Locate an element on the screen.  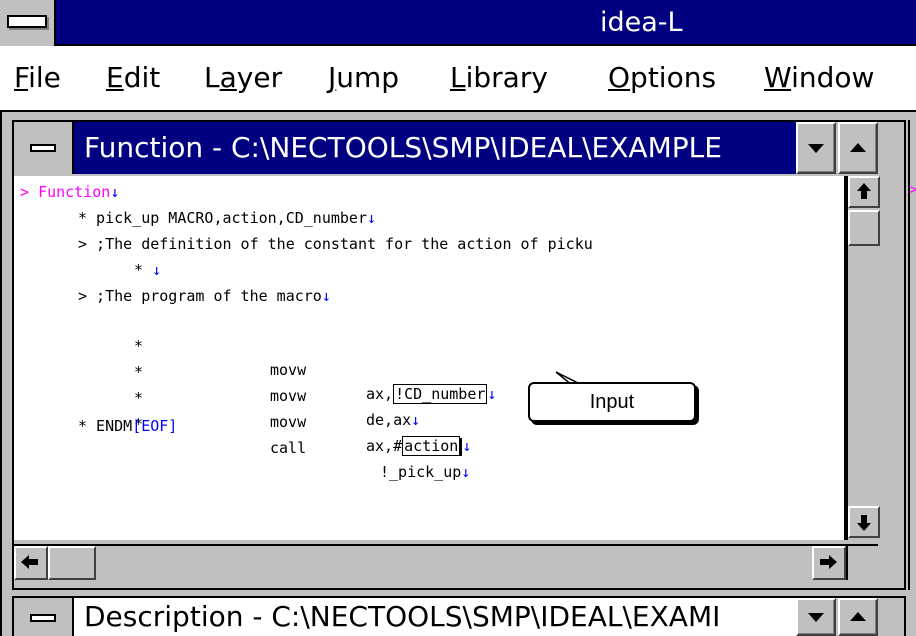
menu-options-mnemonic: O is located at coordinates (619, 77).